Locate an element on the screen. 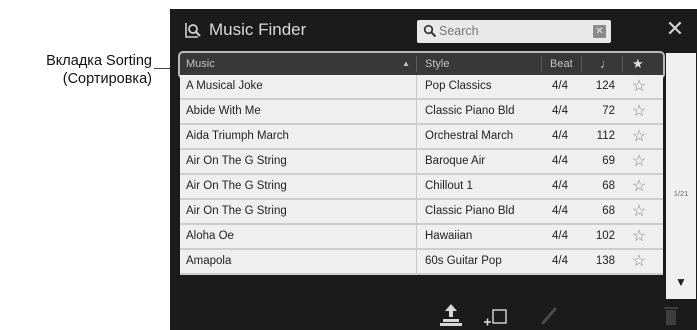  tempo-value: 72 is located at coordinates (608, 111).